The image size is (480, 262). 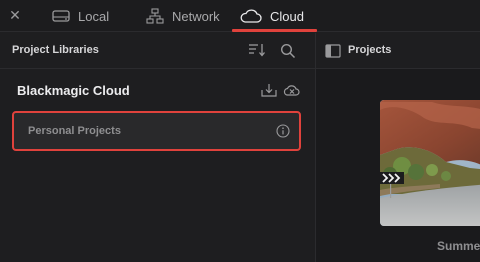 What do you see at coordinates (398, 51) in the screenshot?
I see `projects-header: Projects` at bounding box center [398, 51].